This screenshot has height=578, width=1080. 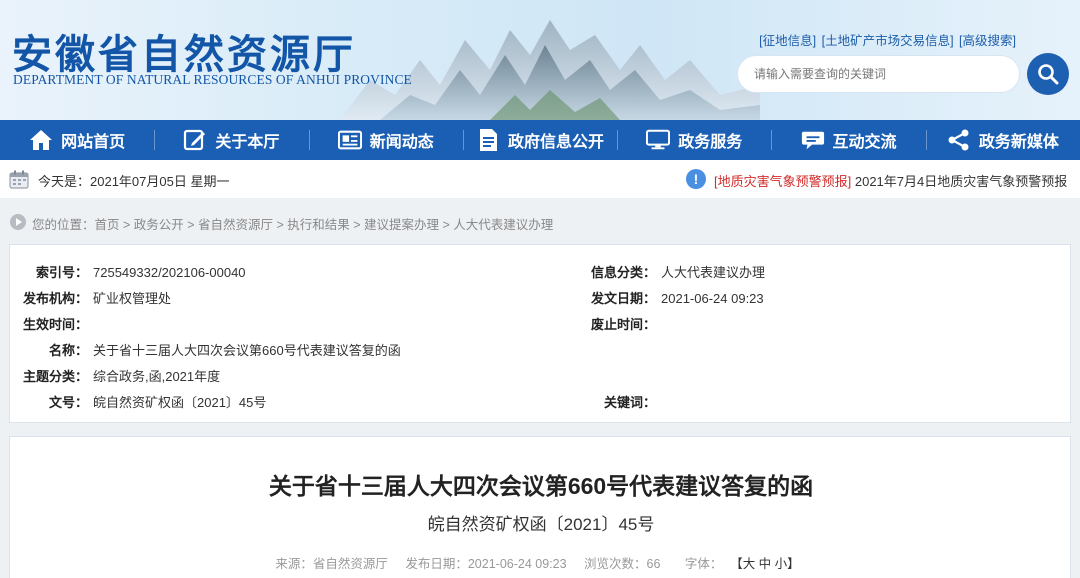 I want to click on meta-category: 信息分类： 人大代表建议办理, so click(x=678, y=272).